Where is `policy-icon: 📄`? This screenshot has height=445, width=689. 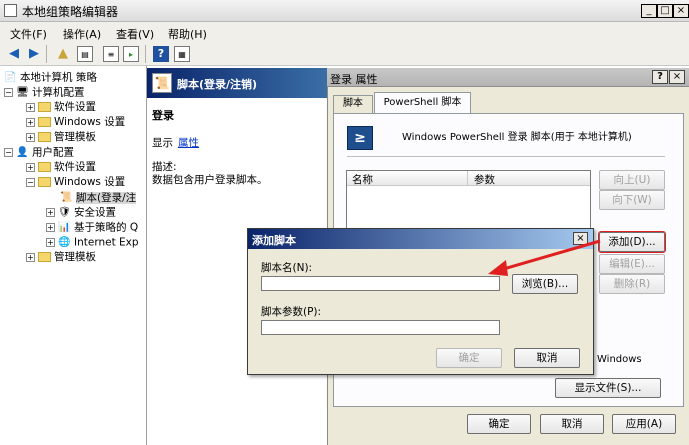 policy-icon: 📄 is located at coordinates (10, 77).